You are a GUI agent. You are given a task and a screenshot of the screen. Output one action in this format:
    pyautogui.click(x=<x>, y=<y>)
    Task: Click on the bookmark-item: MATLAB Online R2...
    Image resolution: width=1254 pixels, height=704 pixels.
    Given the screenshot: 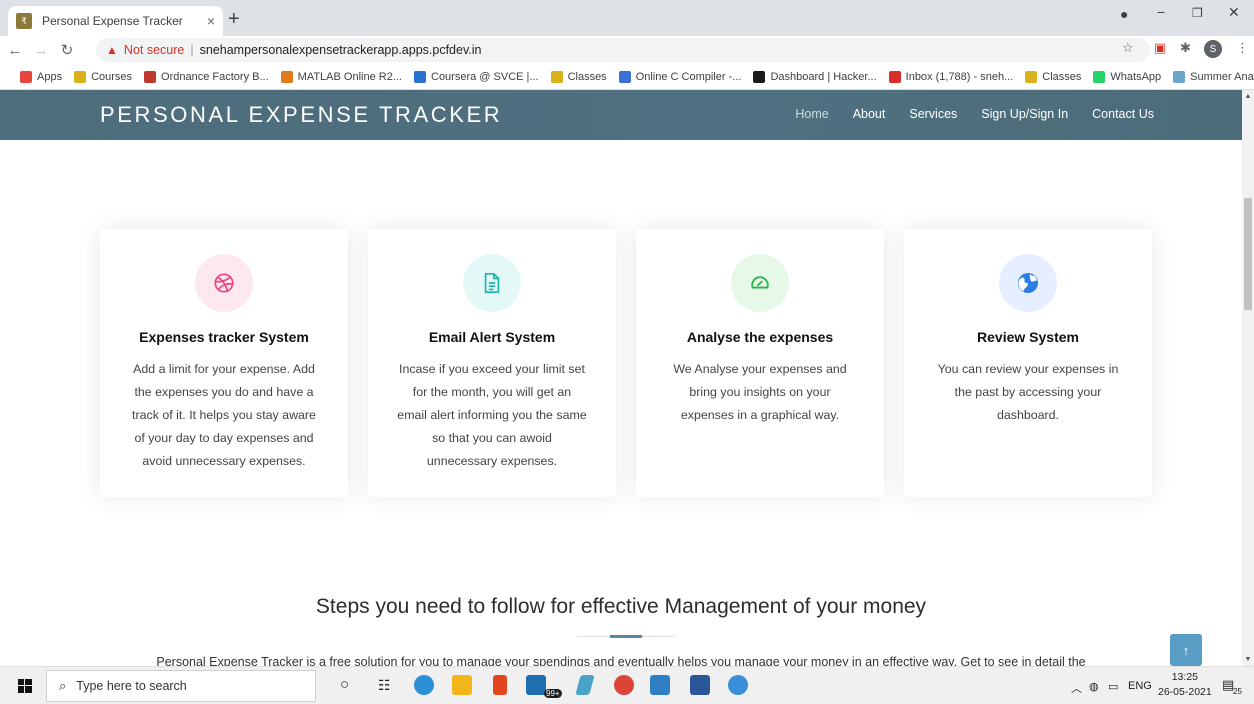 What is the action you would take?
    pyautogui.click(x=341, y=76)
    